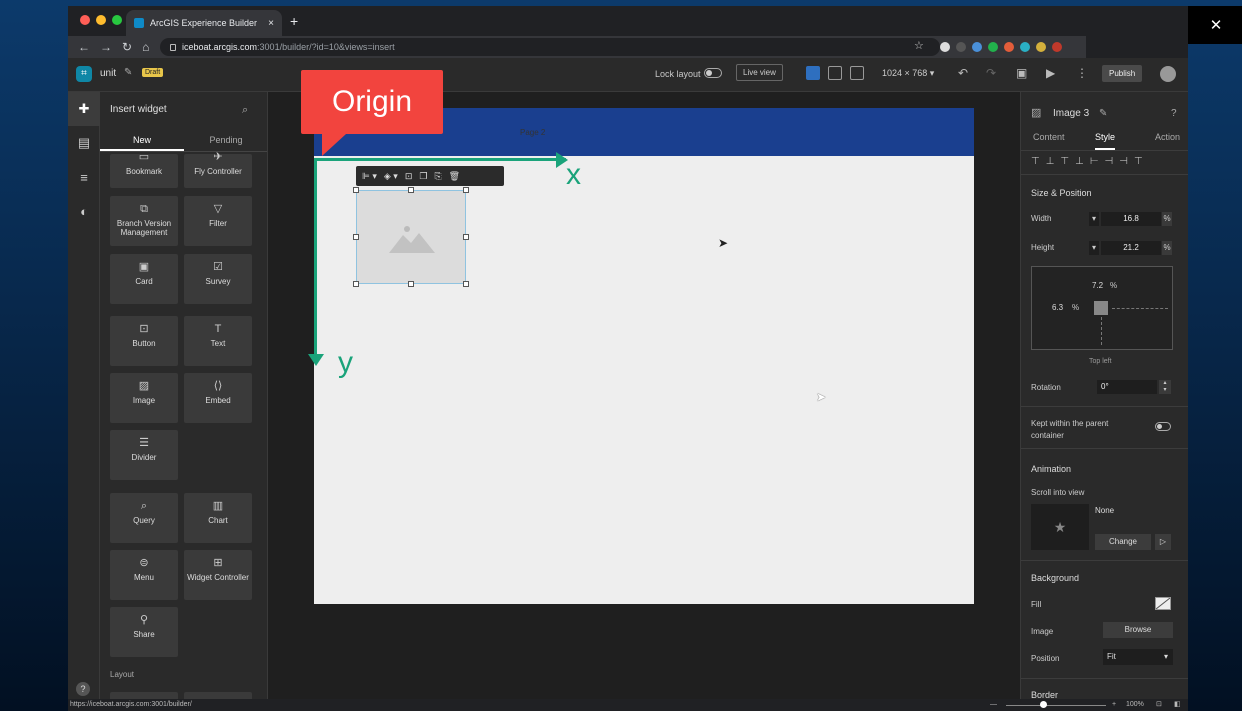 The width and height of the screenshot is (1242, 711). I want to click on theme-icon: ◐, so click(84, 211).